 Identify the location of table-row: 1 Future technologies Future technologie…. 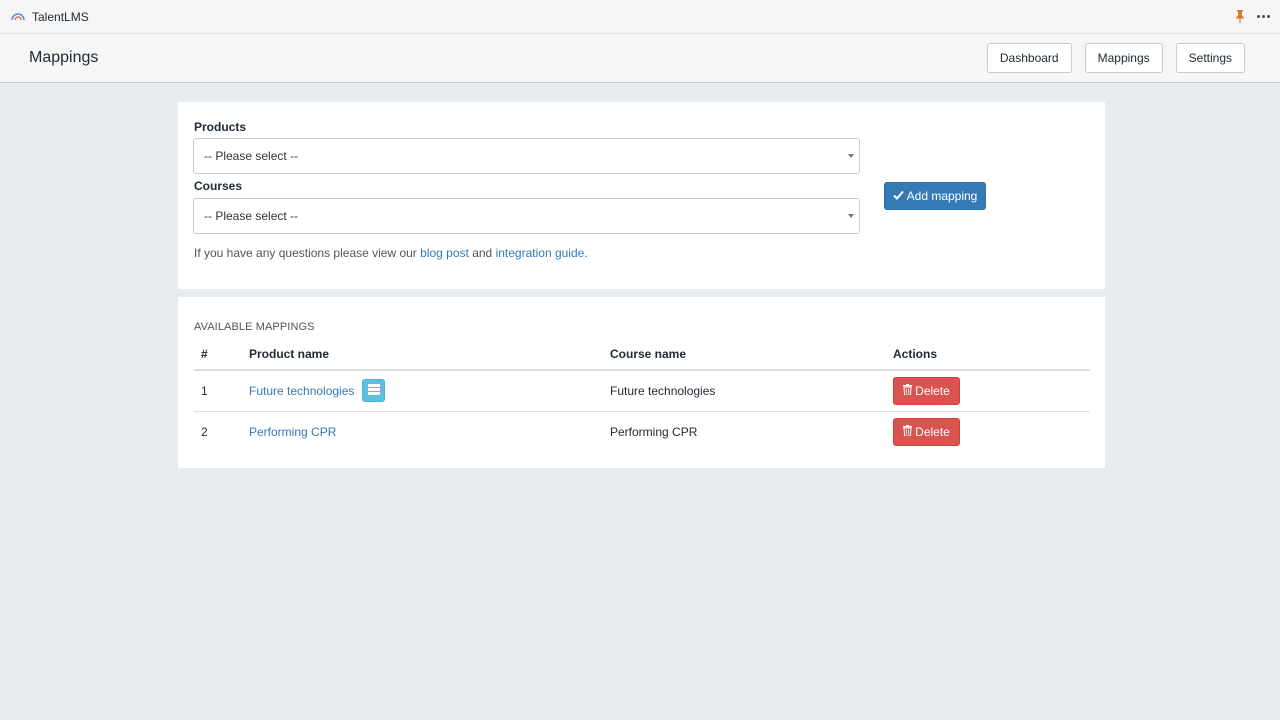
(642, 391).